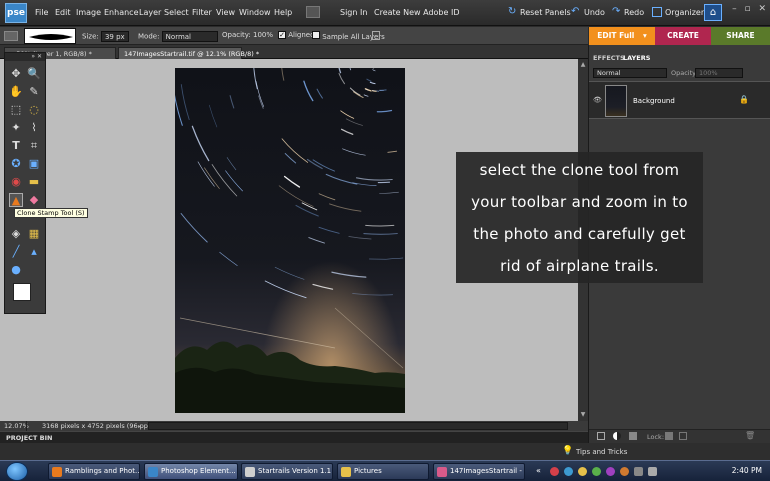 This screenshot has width=770, height=481. I want to click on adjustment-layer-icon, so click(617, 436).